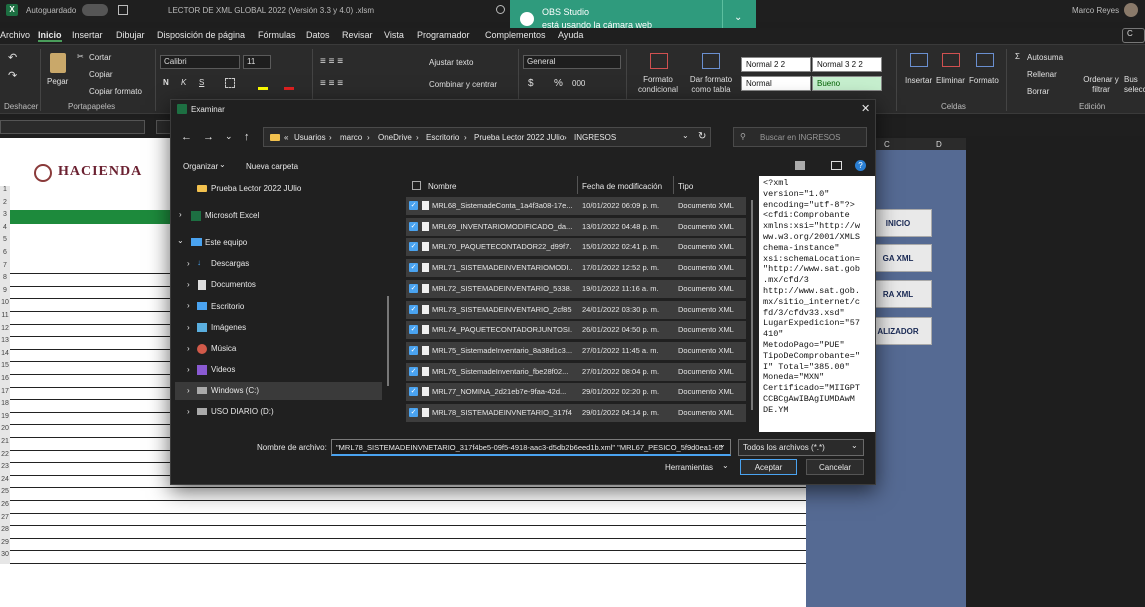 The image size is (1145, 607). What do you see at coordinates (572, 62) in the screenshot?
I see `number-format-select: General` at bounding box center [572, 62].